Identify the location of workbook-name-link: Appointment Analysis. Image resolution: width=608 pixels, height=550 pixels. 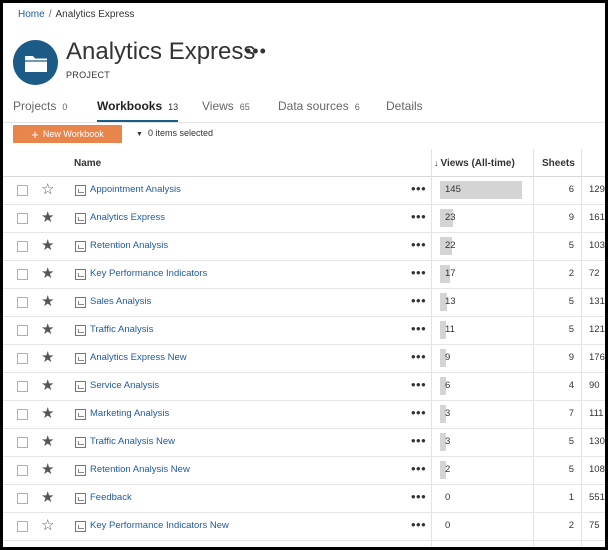
(135, 189).